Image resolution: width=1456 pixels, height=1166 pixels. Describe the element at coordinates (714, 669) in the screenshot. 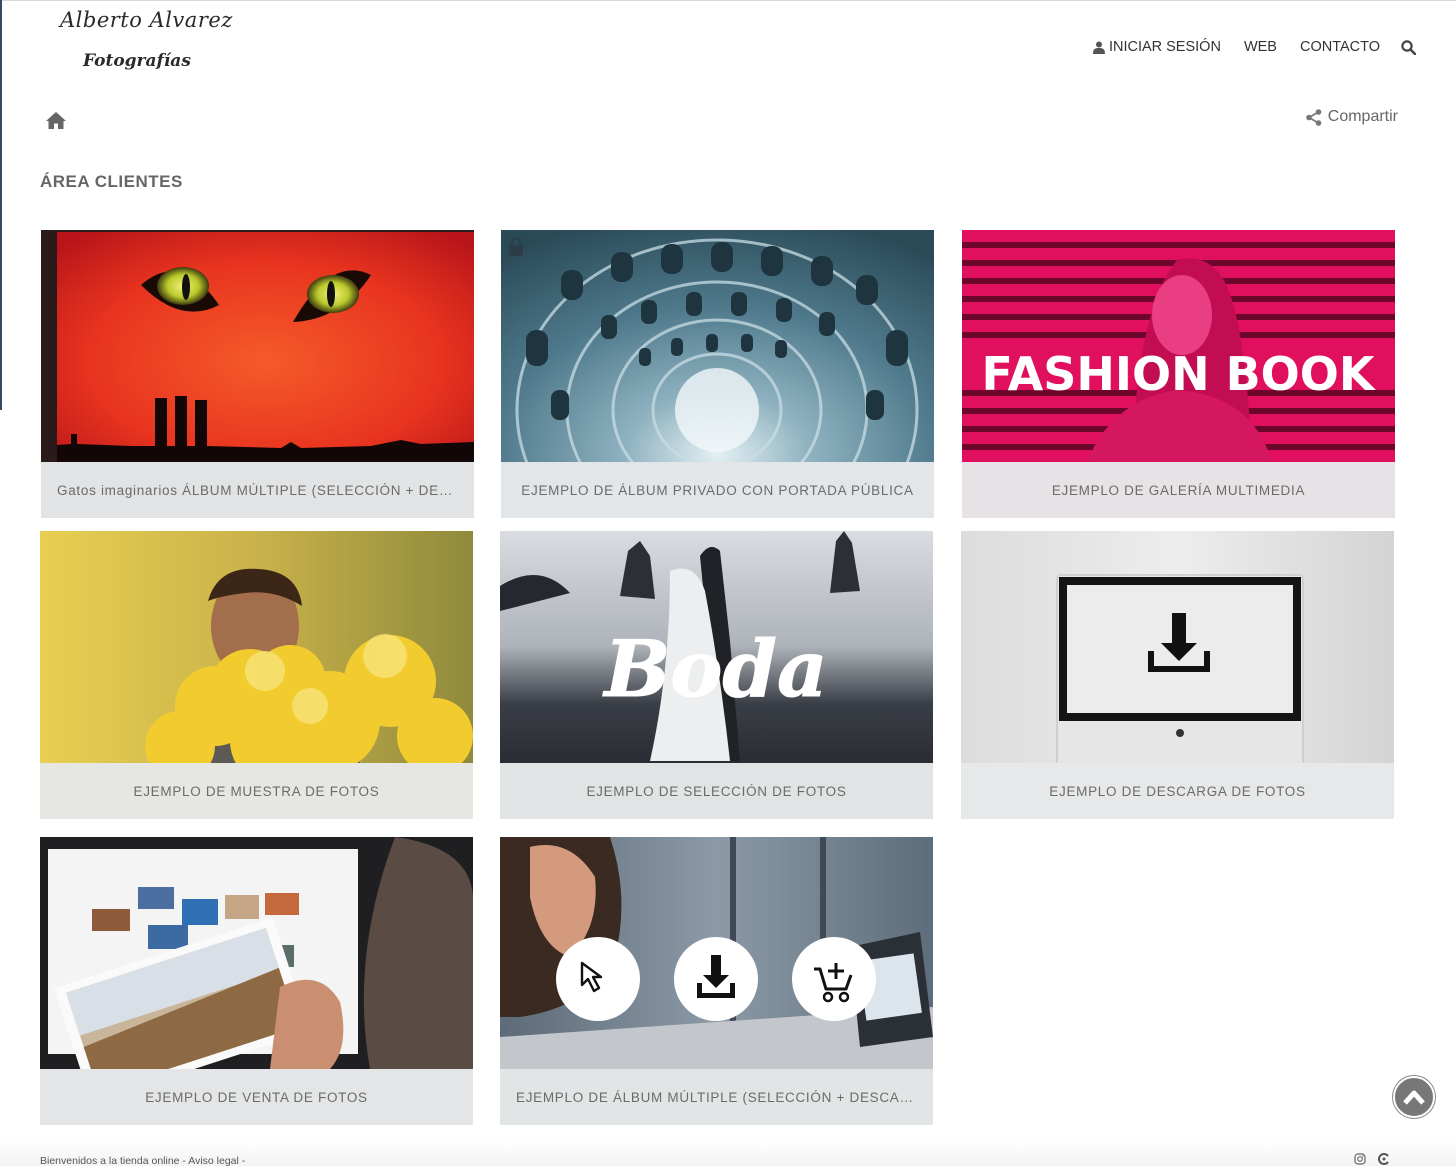

I see `boda-overlay-text: Boda` at that location.